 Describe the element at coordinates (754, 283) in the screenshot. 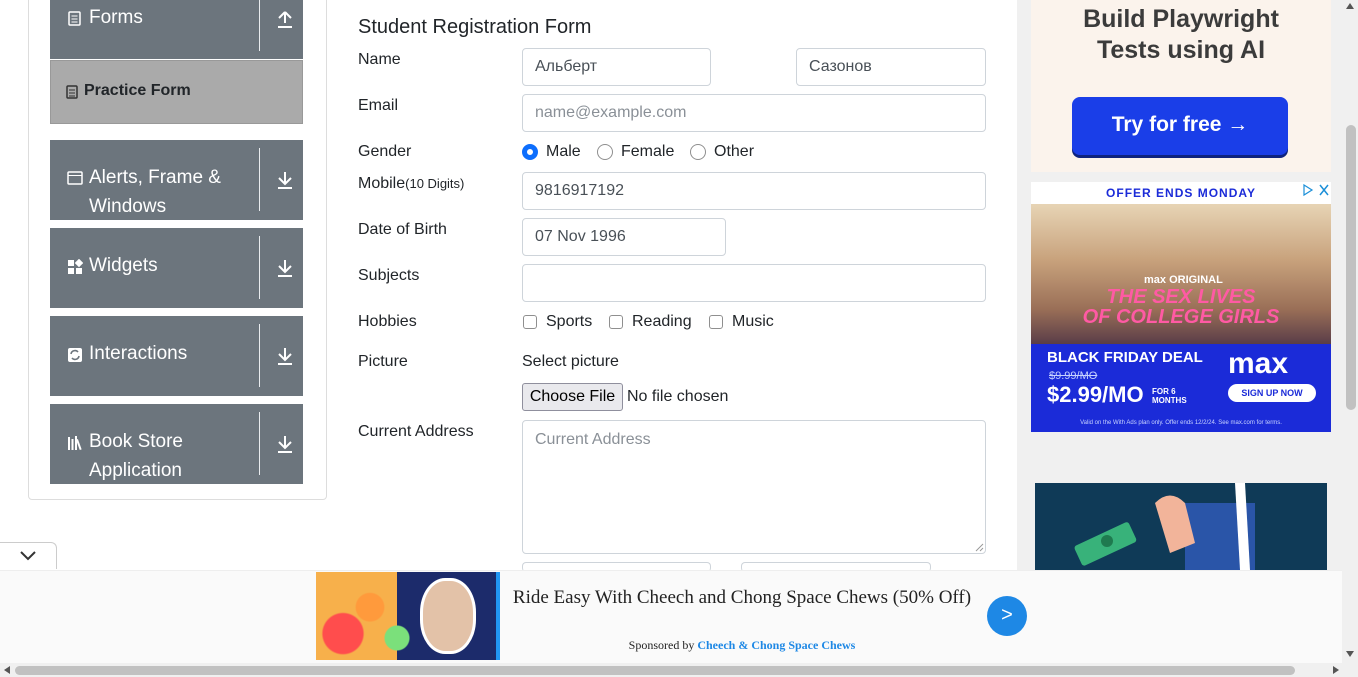

I see `subjects-input` at that location.